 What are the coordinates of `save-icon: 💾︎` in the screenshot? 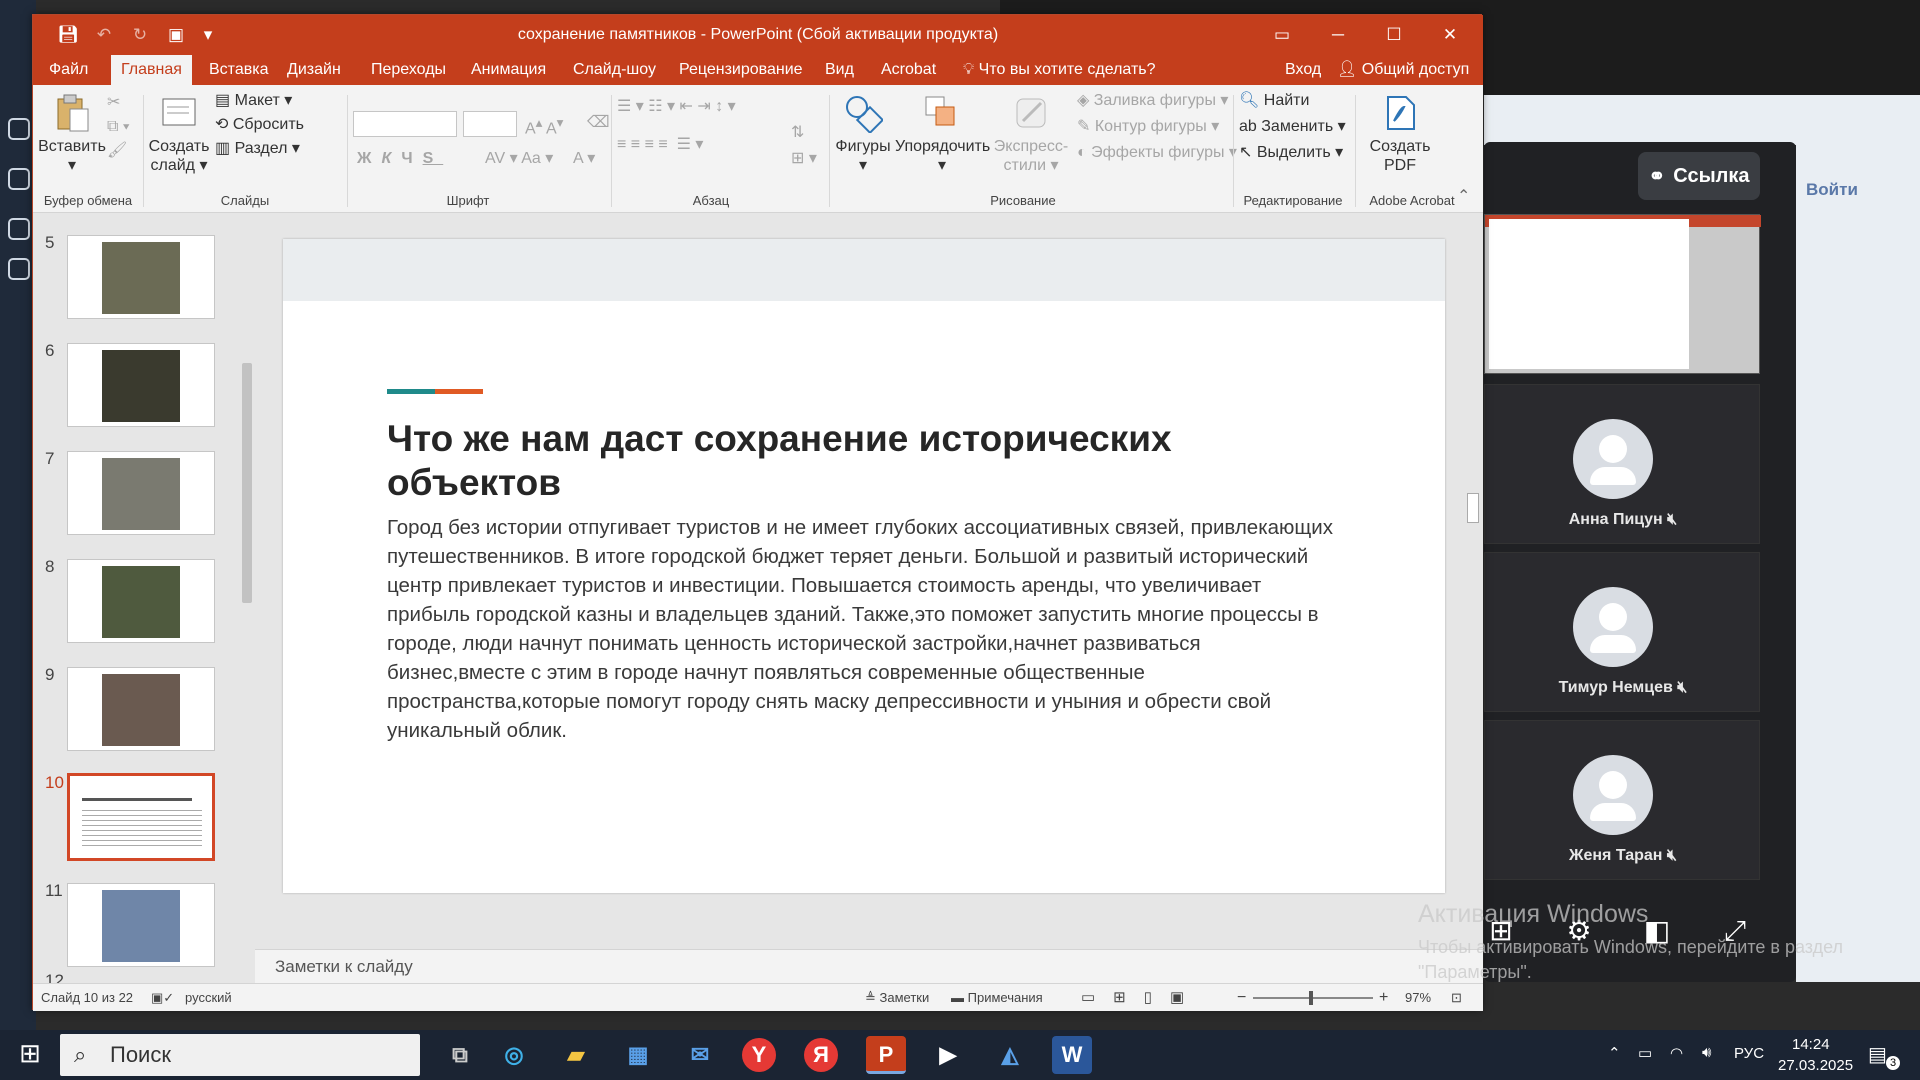 It's located at (68, 35).